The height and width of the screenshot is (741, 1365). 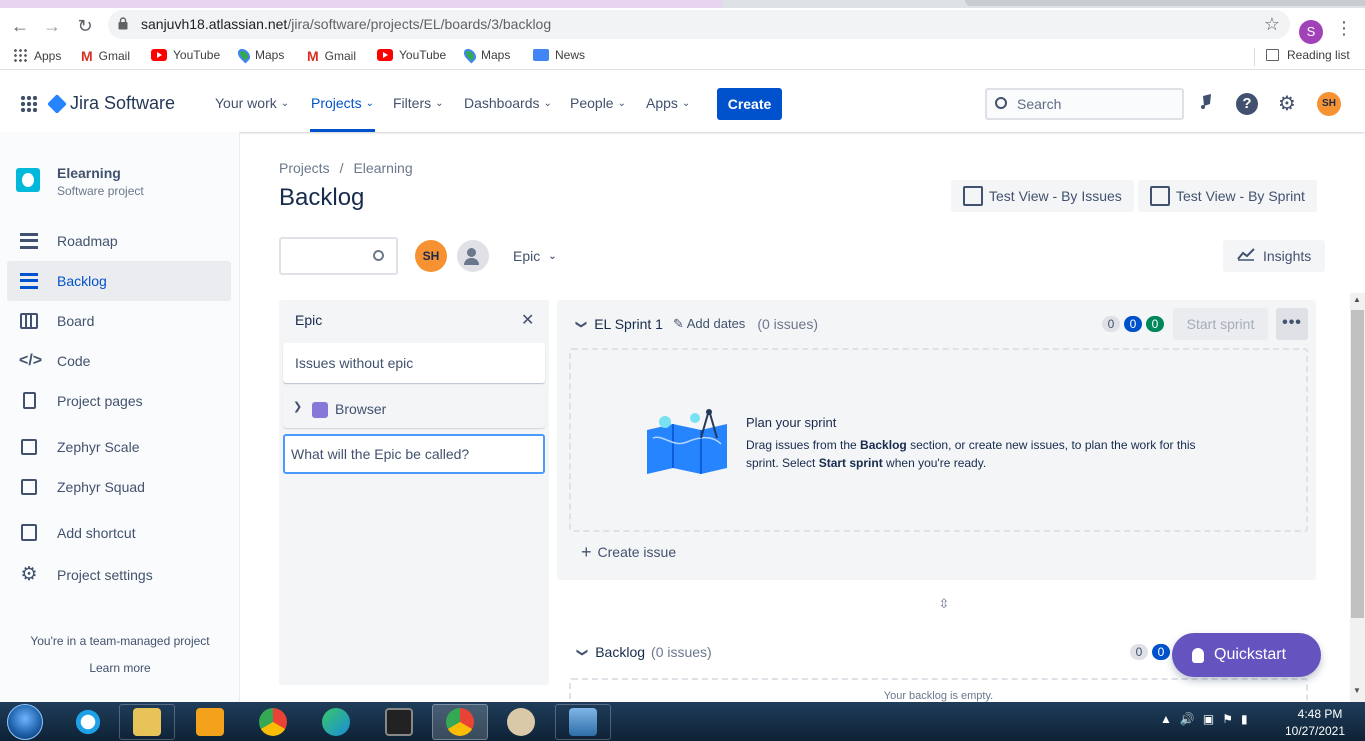 What do you see at coordinates (598, 103) in the screenshot?
I see `nav-people: People ⌄` at bounding box center [598, 103].